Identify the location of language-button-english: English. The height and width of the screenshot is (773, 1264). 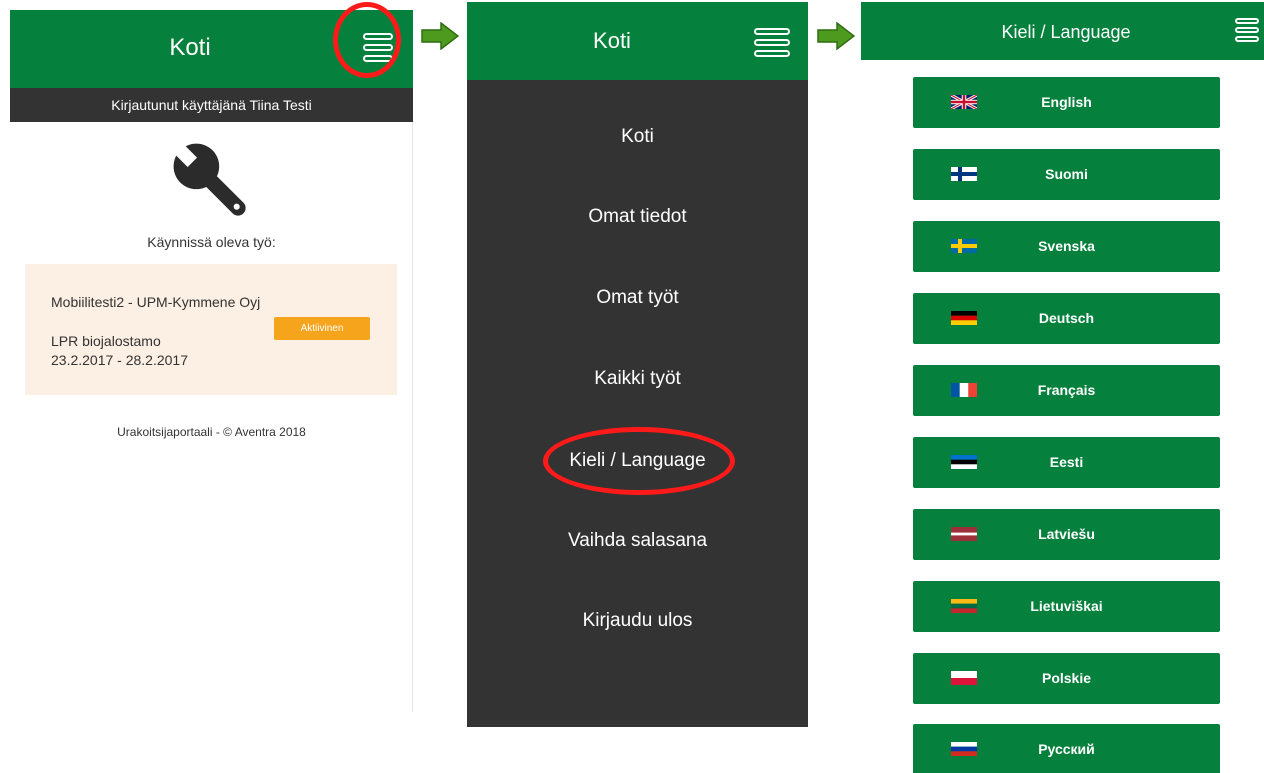
(1066, 102).